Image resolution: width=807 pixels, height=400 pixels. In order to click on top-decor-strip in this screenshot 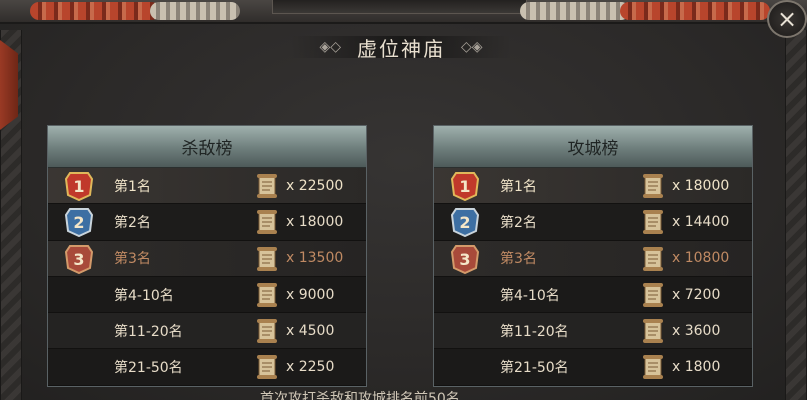, I will do `click(403, 12)`.